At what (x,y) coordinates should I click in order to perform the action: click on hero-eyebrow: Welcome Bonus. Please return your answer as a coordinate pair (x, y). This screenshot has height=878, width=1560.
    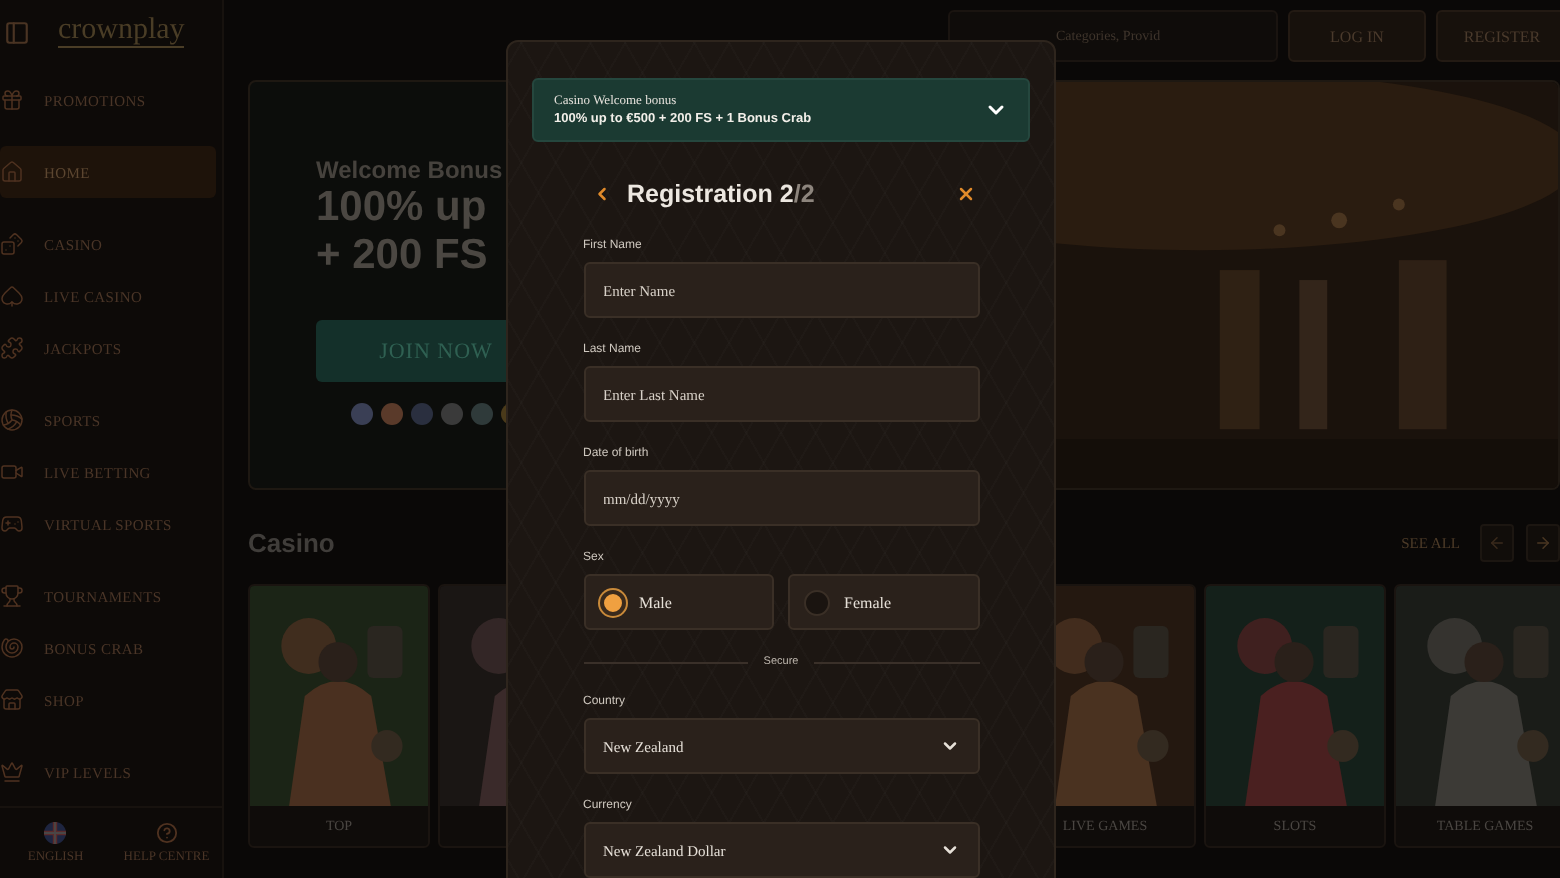
    Looking at the image, I should click on (409, 170).